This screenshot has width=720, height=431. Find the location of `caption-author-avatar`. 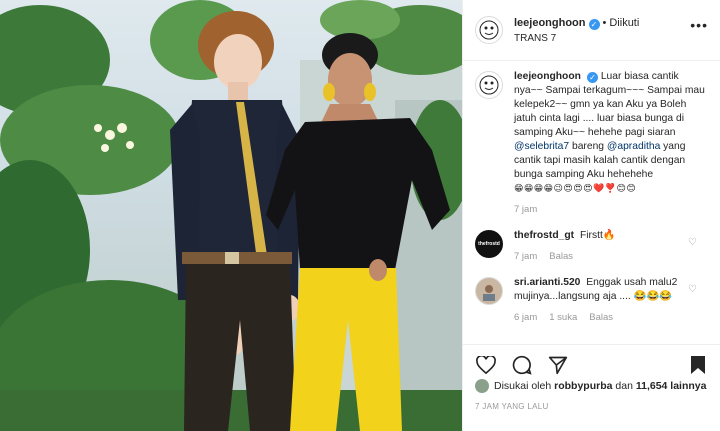

caption-author-avatar is located at coordinates (489, 85).